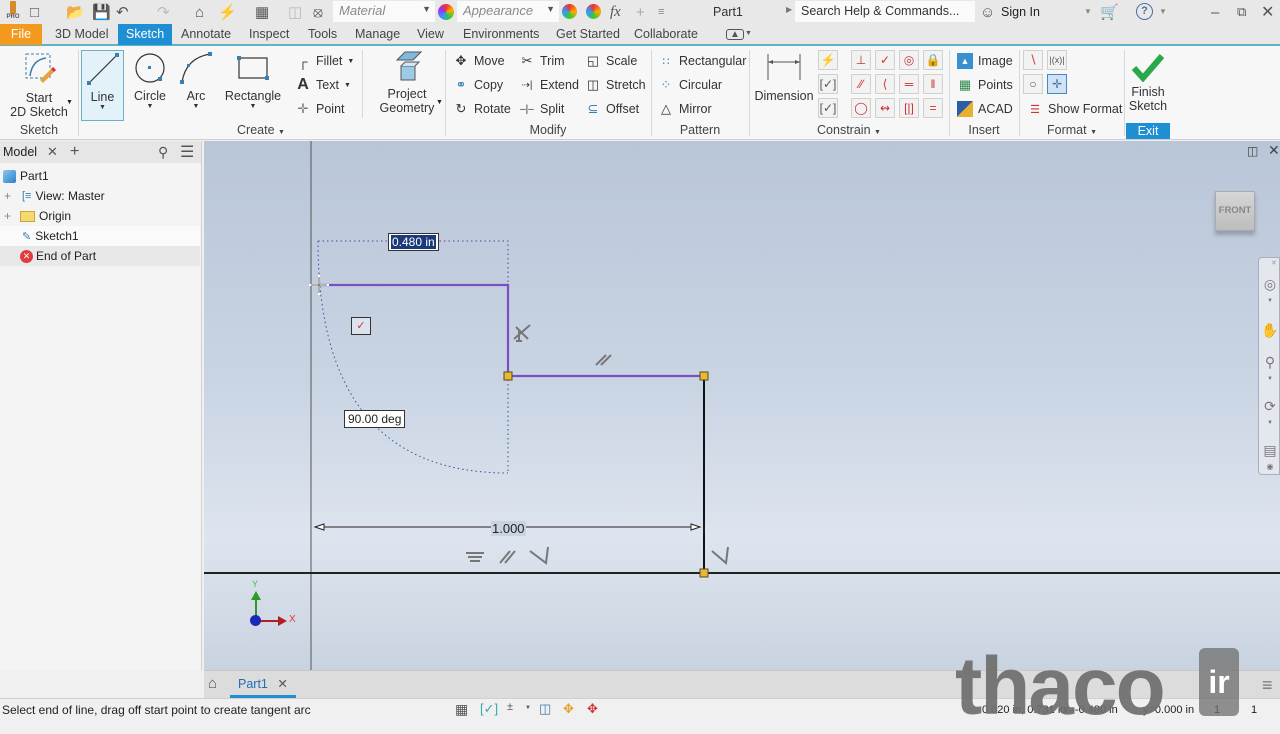 This screenshot has height=734, width=1280. Describe the element at coordinates (269, 34) in the screenshot. I see `tab-inspect: Inspect` at that location.